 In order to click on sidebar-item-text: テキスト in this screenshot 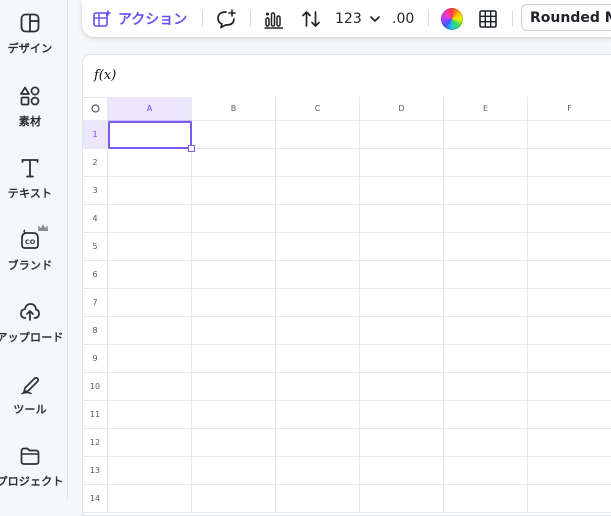, I will do `click(30, 188)`.